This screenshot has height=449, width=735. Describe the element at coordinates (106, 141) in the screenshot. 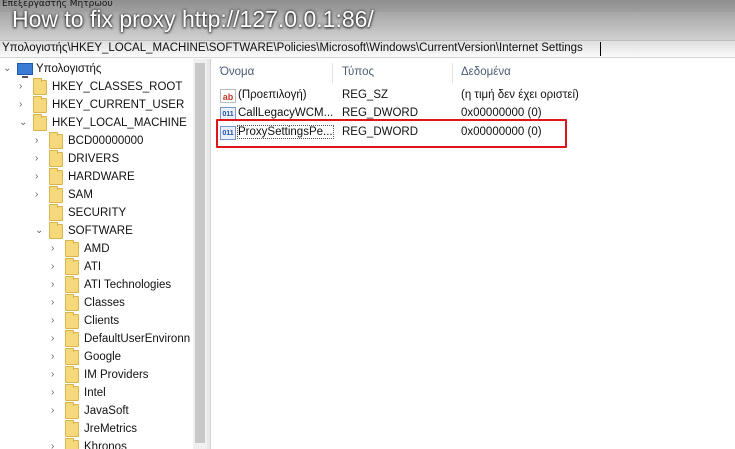

I see `tree-node-label: BCD00000000` at that location.